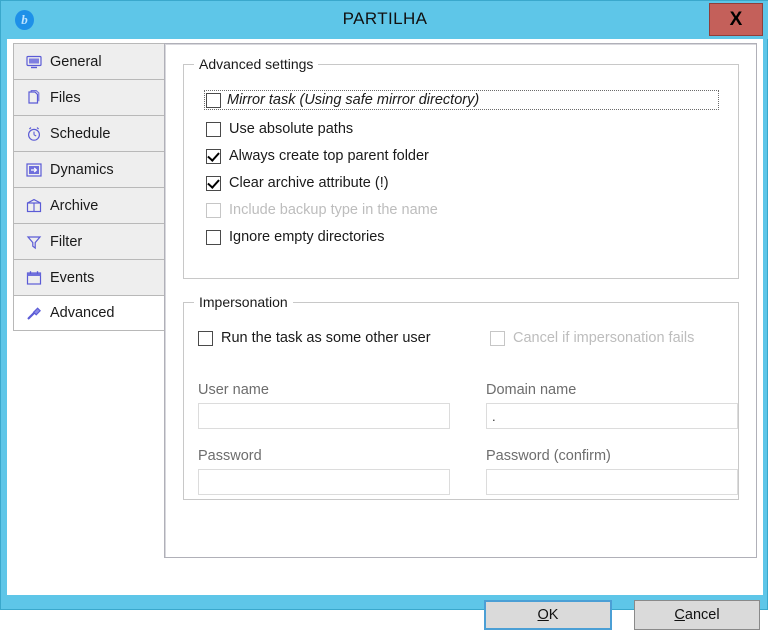 The width and height of the screenshot is (768, 630). Describe the element at coordinates (34, 61) in the screenshot. I see `monitor-icon` at that location.